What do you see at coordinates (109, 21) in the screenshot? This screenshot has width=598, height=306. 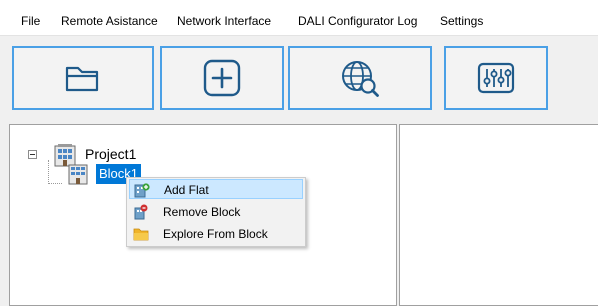 I see `menu-remote-assistance: Remote Asistance` at bounding box center [109, 21].